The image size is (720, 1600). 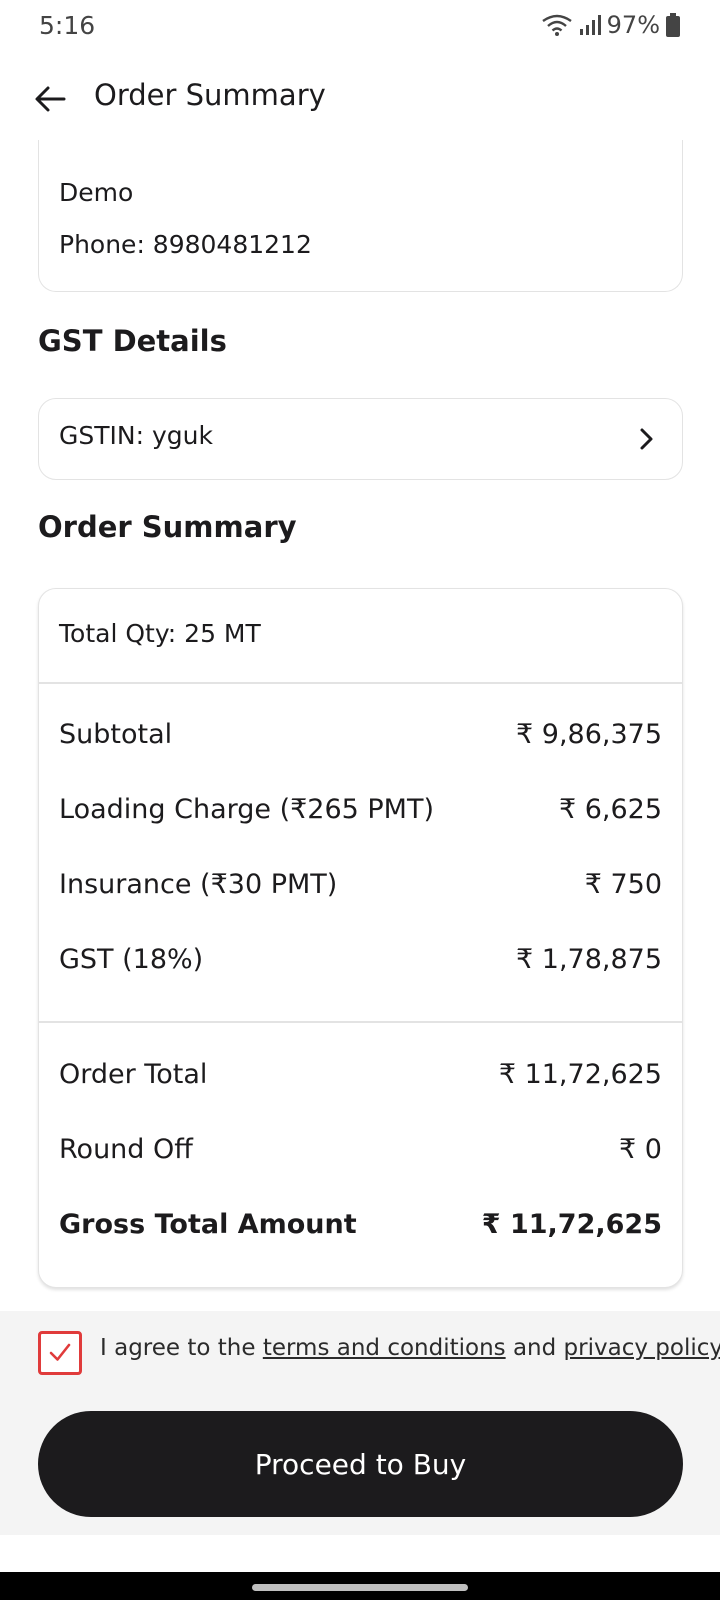 I want to click on row-value: ₹ 0, so click(x=640, y=1149).